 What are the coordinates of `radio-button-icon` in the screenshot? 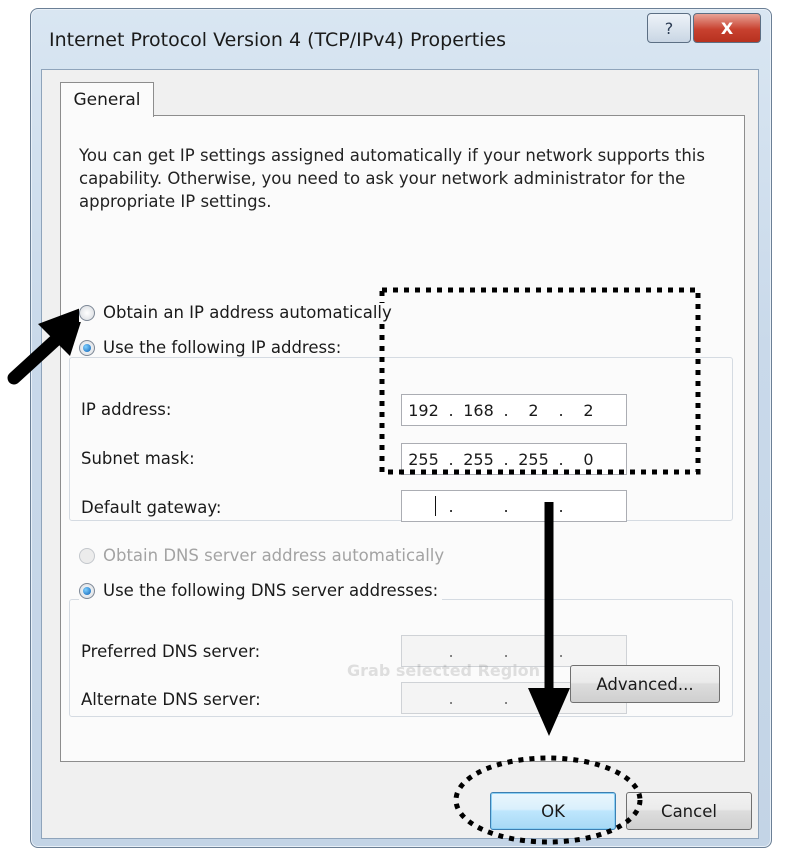 It's located at (87, 312).